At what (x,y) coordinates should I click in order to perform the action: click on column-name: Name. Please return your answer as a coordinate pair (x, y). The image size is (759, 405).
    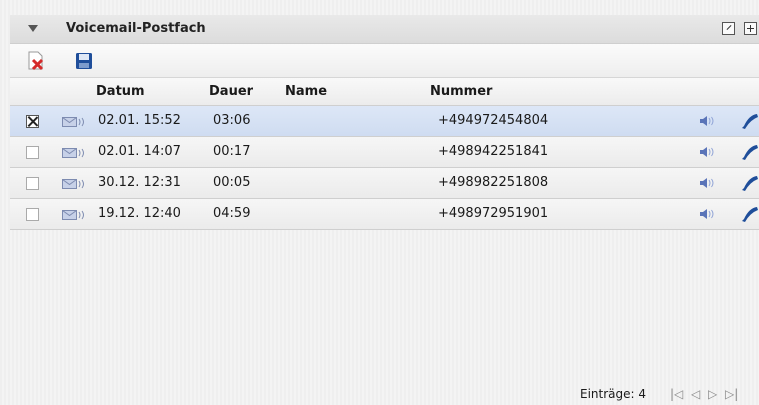
    Looking at the image, I should click on (306, 91).